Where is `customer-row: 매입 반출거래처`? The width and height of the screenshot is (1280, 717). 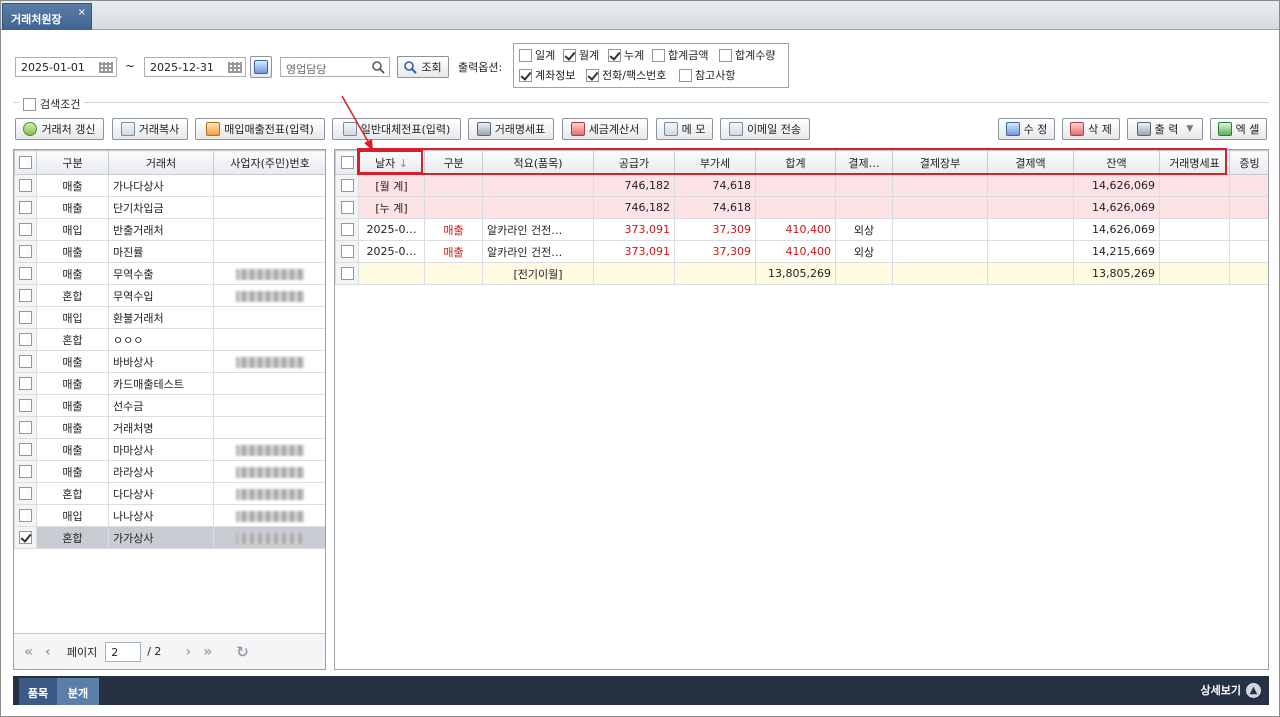 customer-row: 매입 반출거래처 is located at coordinates (169, 229).